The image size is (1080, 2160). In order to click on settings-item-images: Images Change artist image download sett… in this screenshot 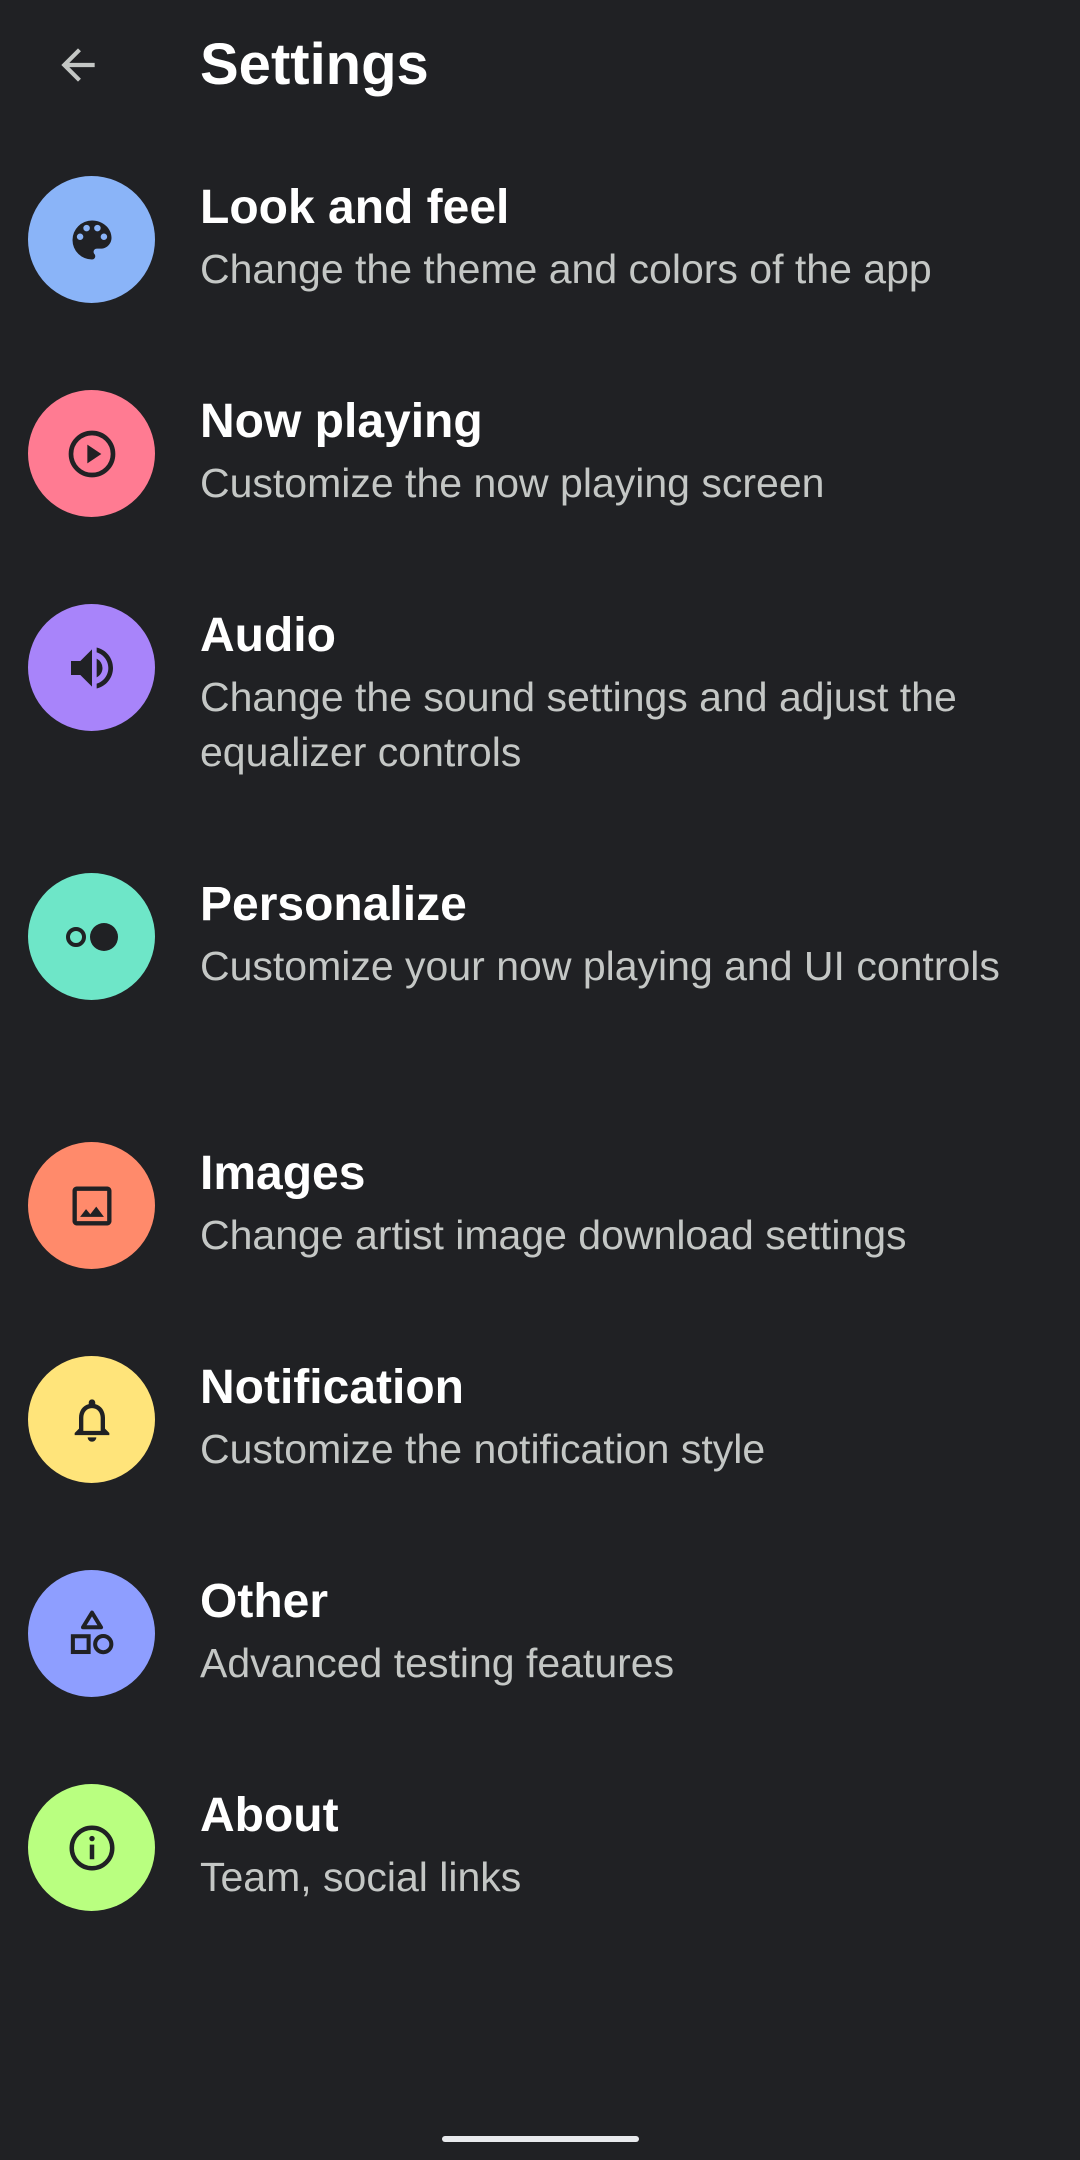, I will do `click(540, 1236)`.